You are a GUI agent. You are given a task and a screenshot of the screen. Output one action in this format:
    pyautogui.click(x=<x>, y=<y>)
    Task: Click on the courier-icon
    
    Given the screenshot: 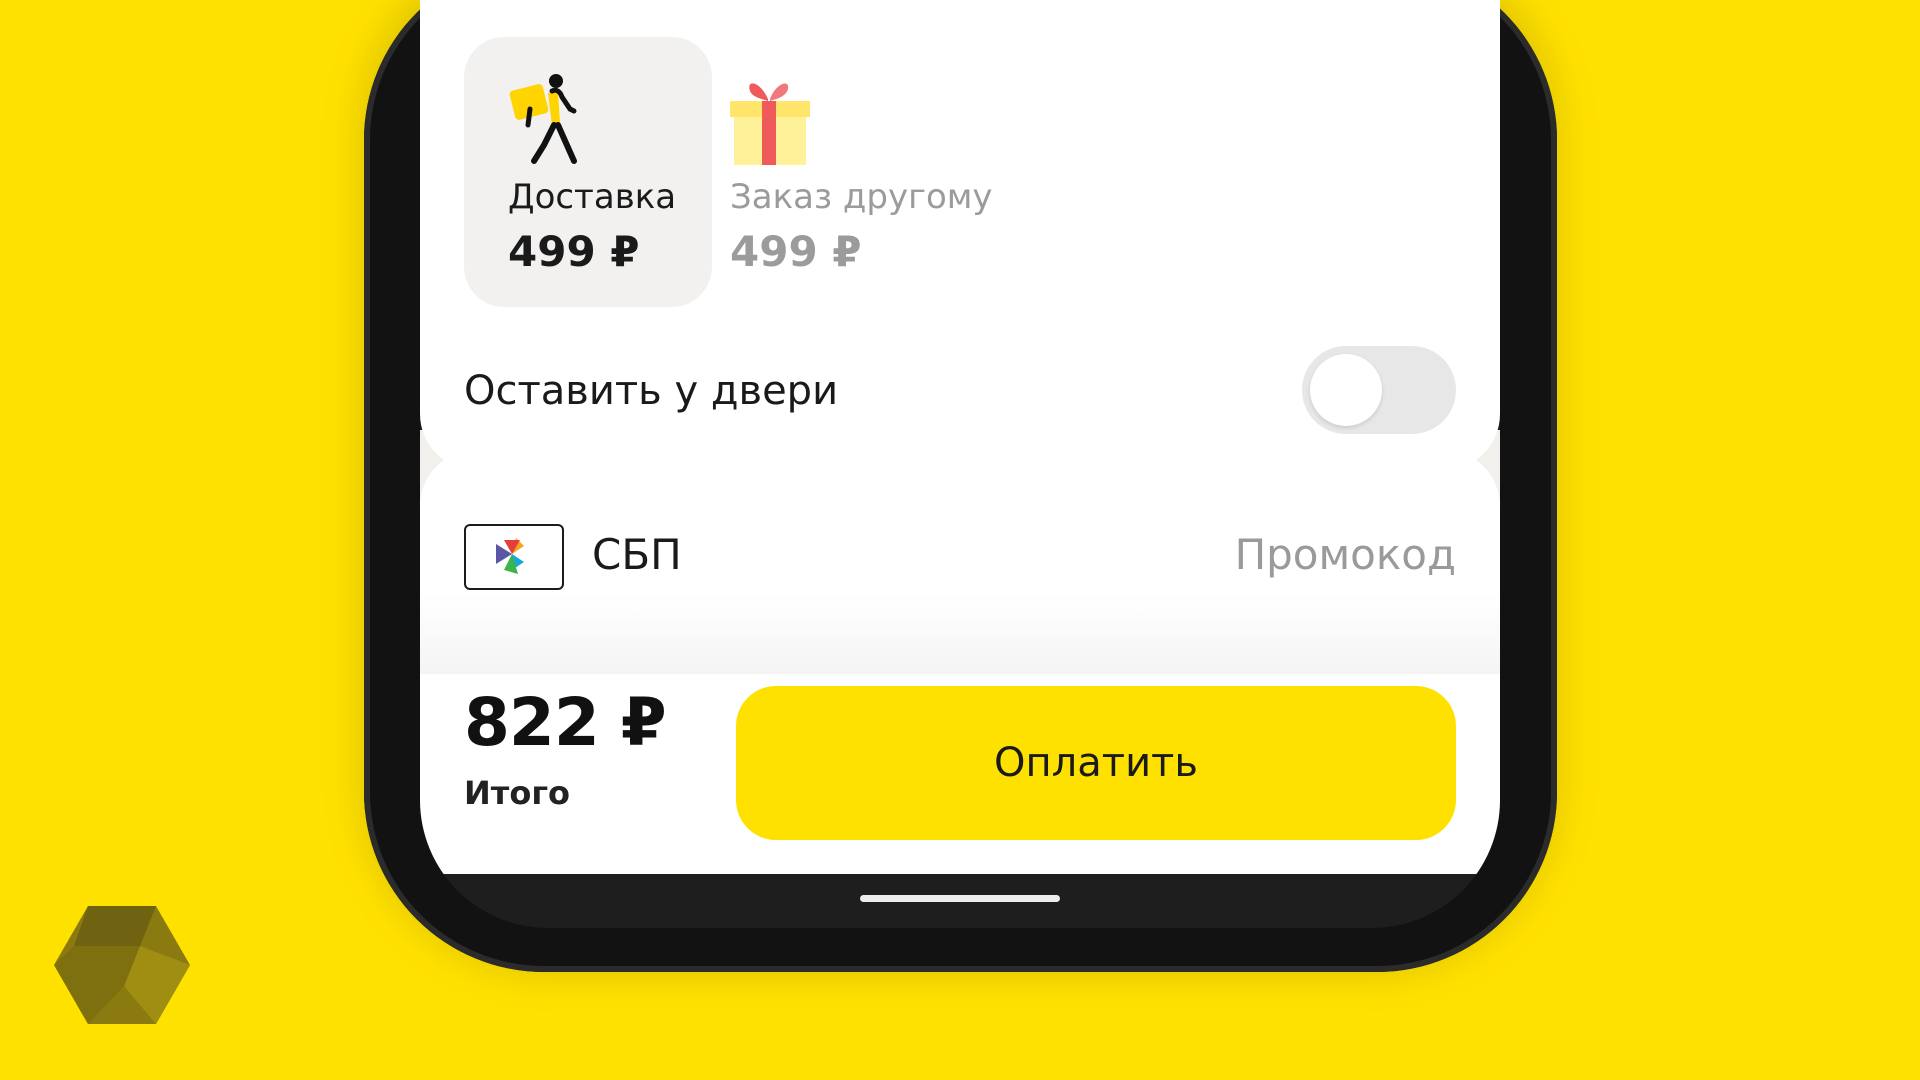 What is the action you would take?
    pyautogui.click(x=543, y=119)
    